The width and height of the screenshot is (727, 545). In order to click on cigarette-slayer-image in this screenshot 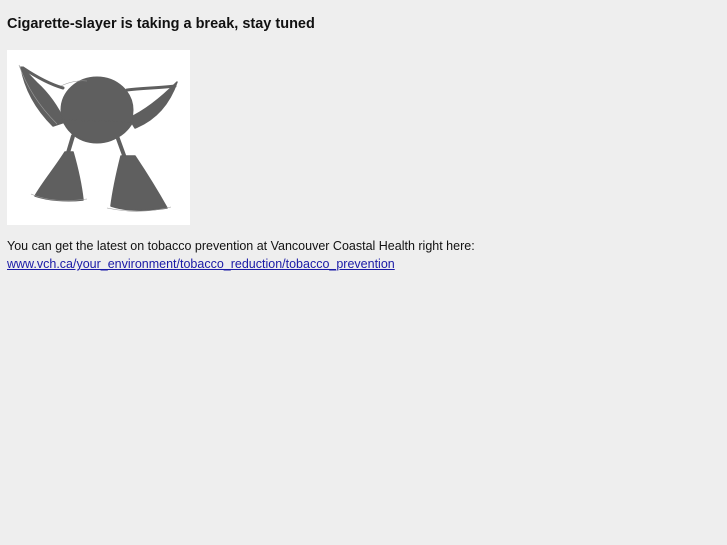, I will do `click(98, 137)`.